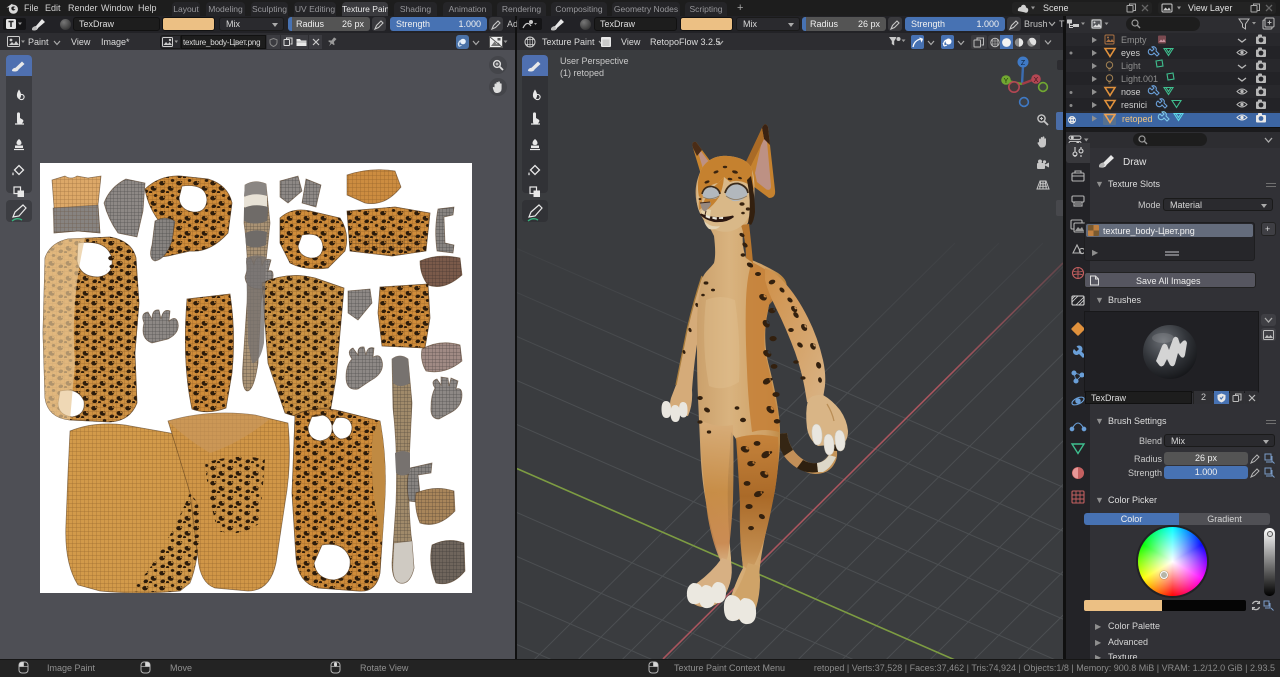 This screenshot has height=677, width=1280. What do you see at coordinates (1006, 81) in the screenshot?
I see `svg-text: Y` at bounding box center [1006, 81].